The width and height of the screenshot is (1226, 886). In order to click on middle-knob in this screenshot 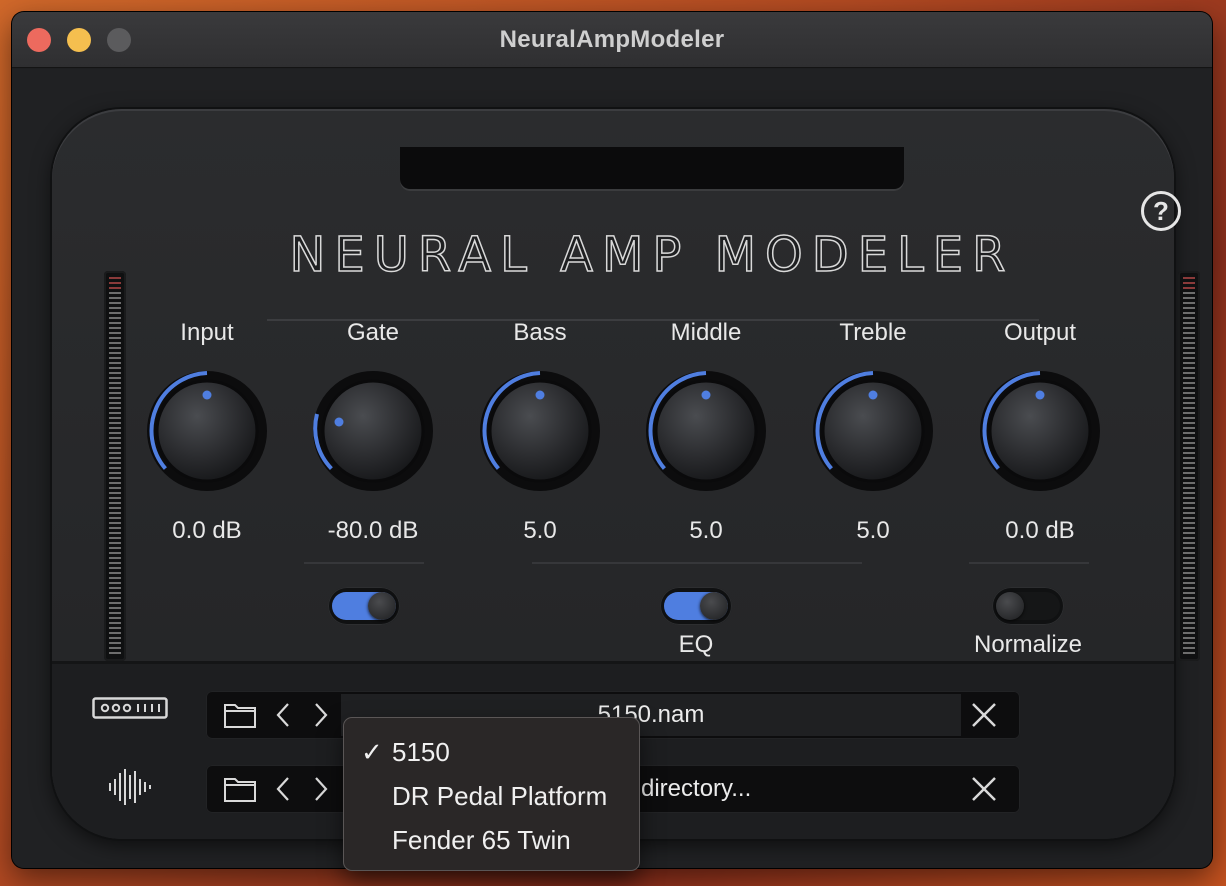, I will do `click(706, 431)`.